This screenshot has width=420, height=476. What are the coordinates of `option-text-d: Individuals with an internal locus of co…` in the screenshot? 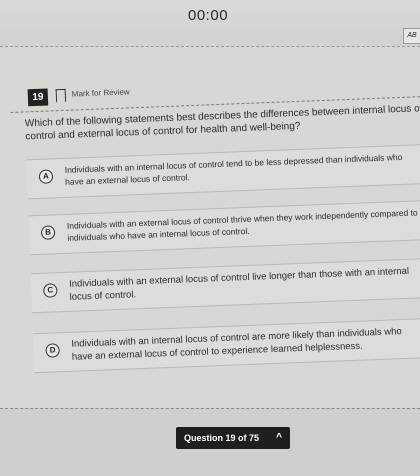 It's located at (236, 344).